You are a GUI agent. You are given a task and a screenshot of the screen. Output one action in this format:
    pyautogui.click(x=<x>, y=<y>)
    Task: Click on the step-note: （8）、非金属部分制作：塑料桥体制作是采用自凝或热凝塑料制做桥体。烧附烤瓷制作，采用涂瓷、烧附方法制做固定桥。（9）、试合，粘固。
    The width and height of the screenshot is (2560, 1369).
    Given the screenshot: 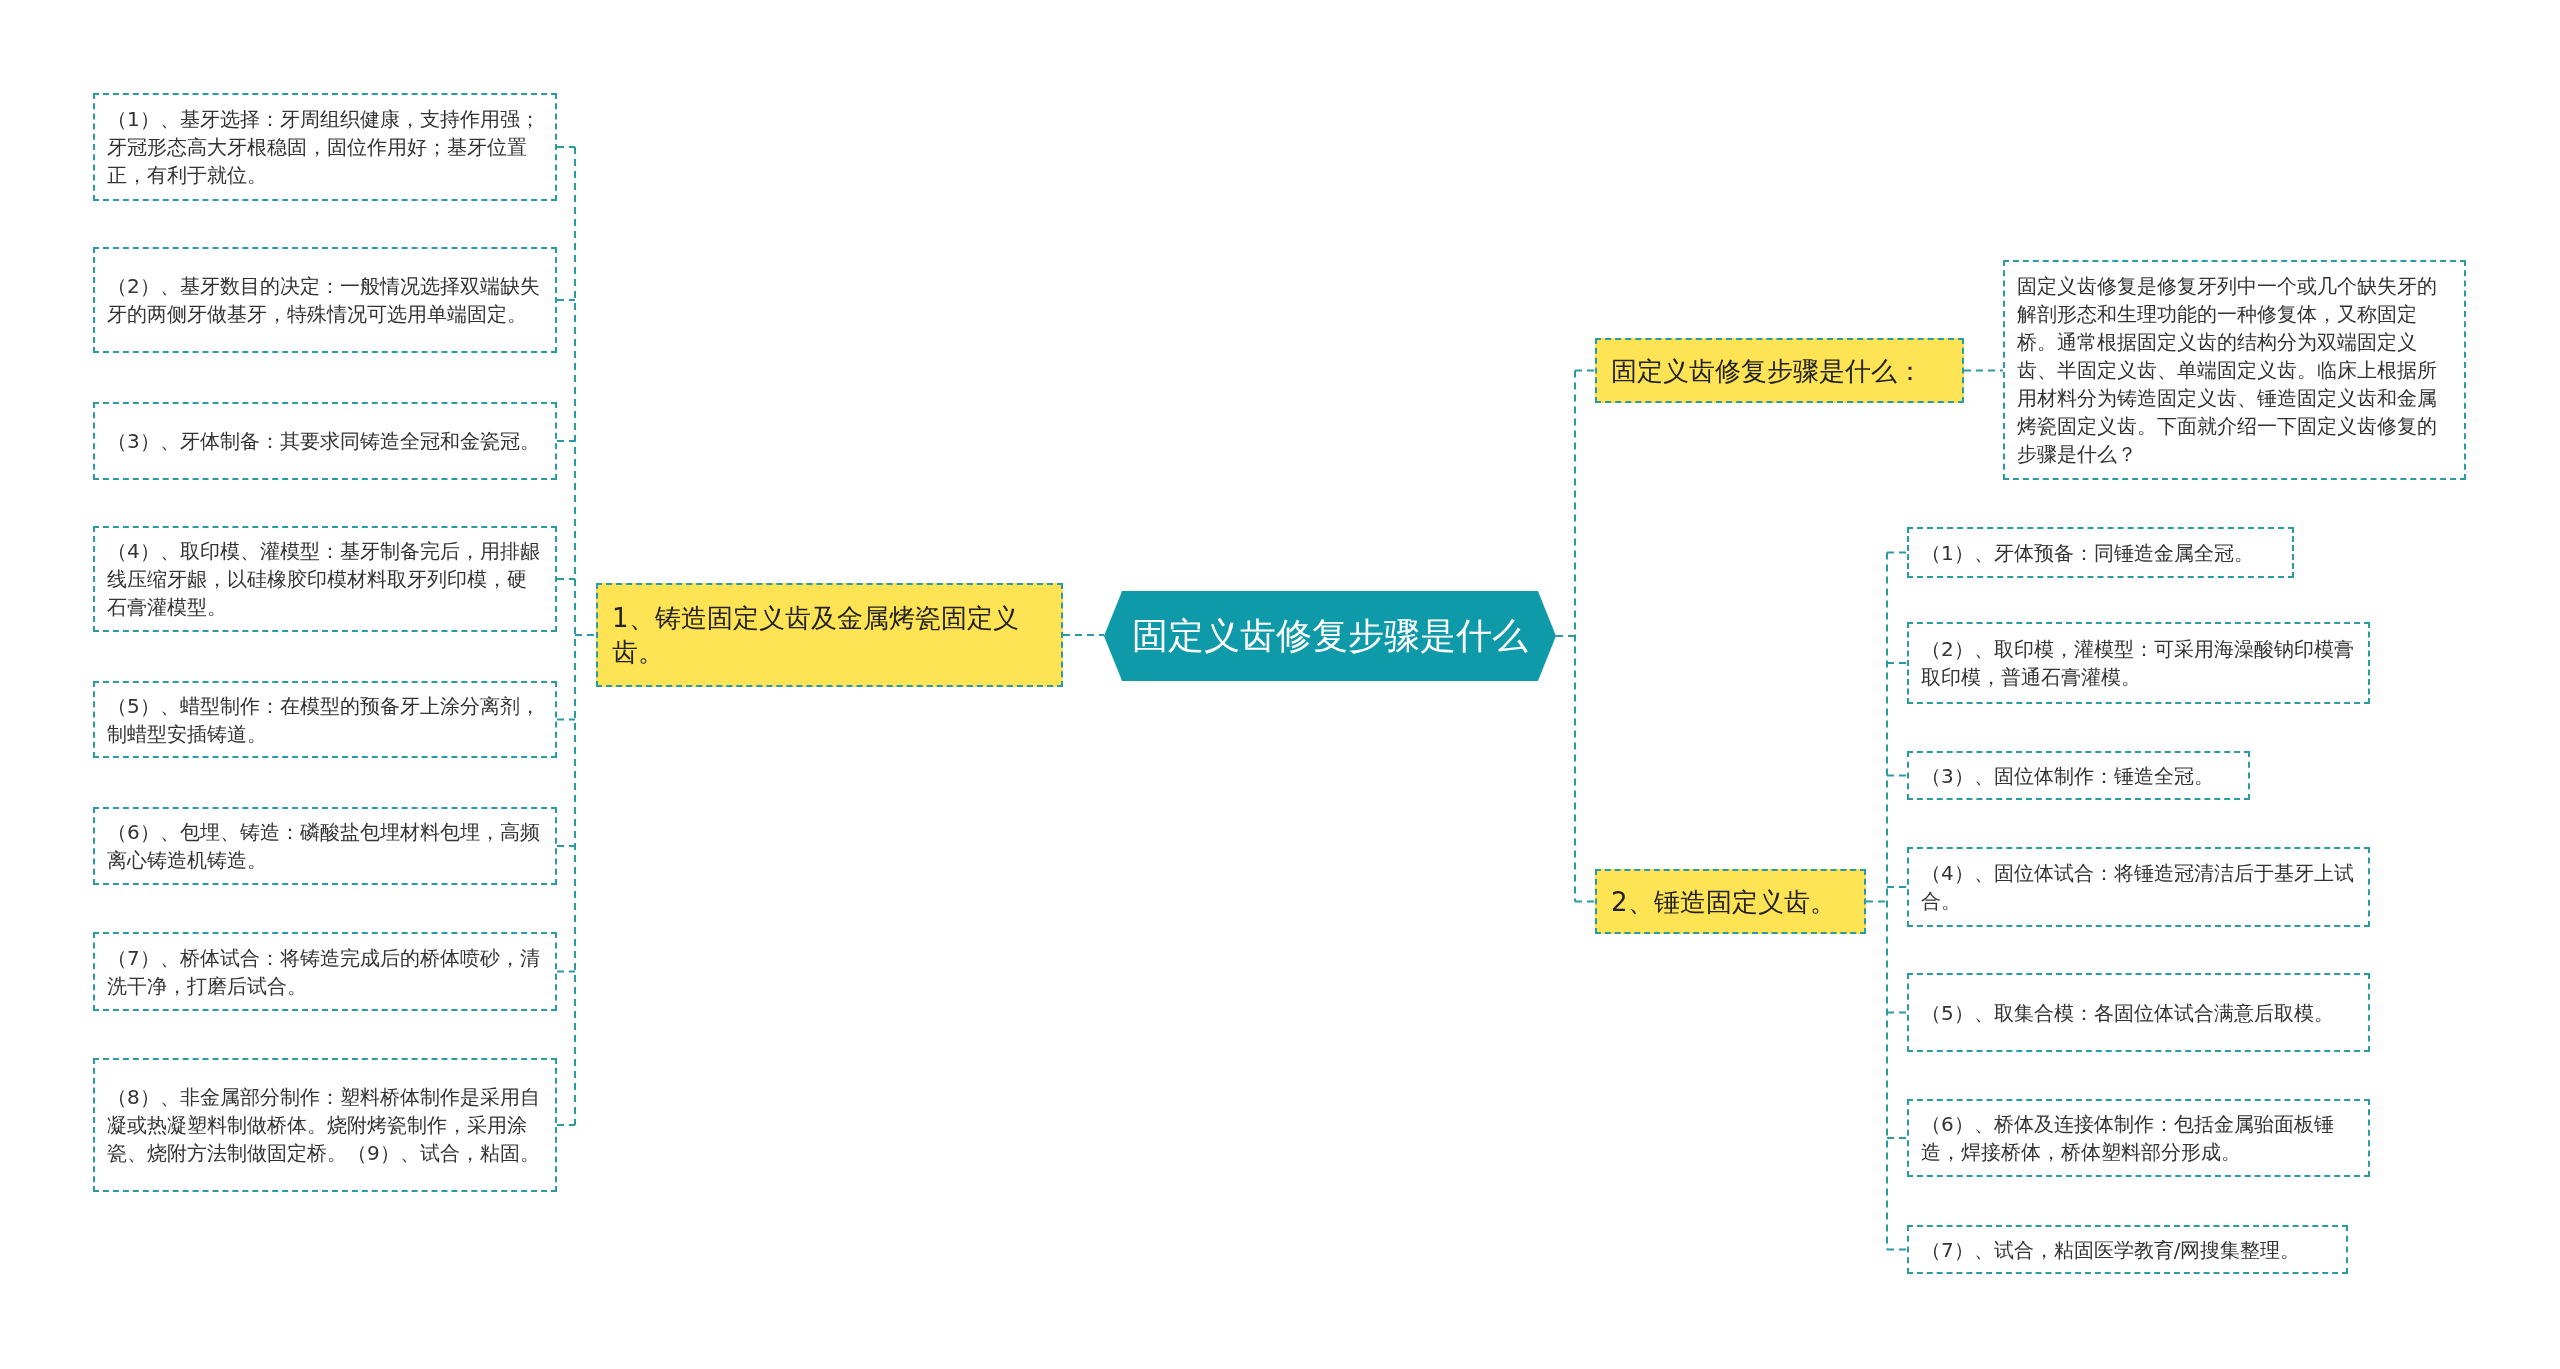 What is the action you would take?
    pyautogui.click(x=325, y=1125)
    